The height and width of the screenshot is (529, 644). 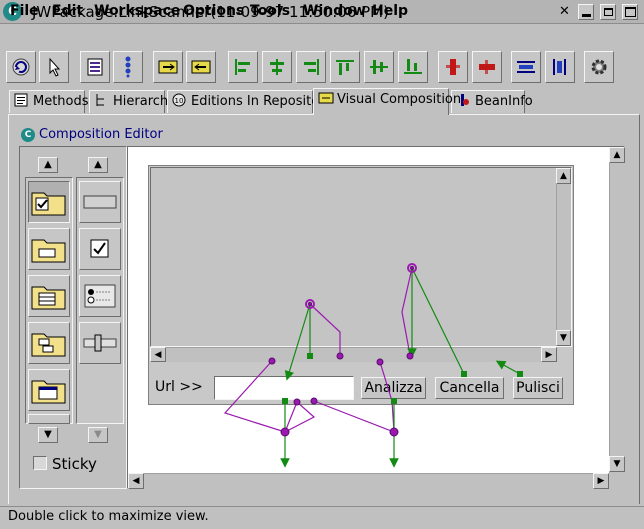 I want to click on button-part-icon, so click(x=100, y=202).